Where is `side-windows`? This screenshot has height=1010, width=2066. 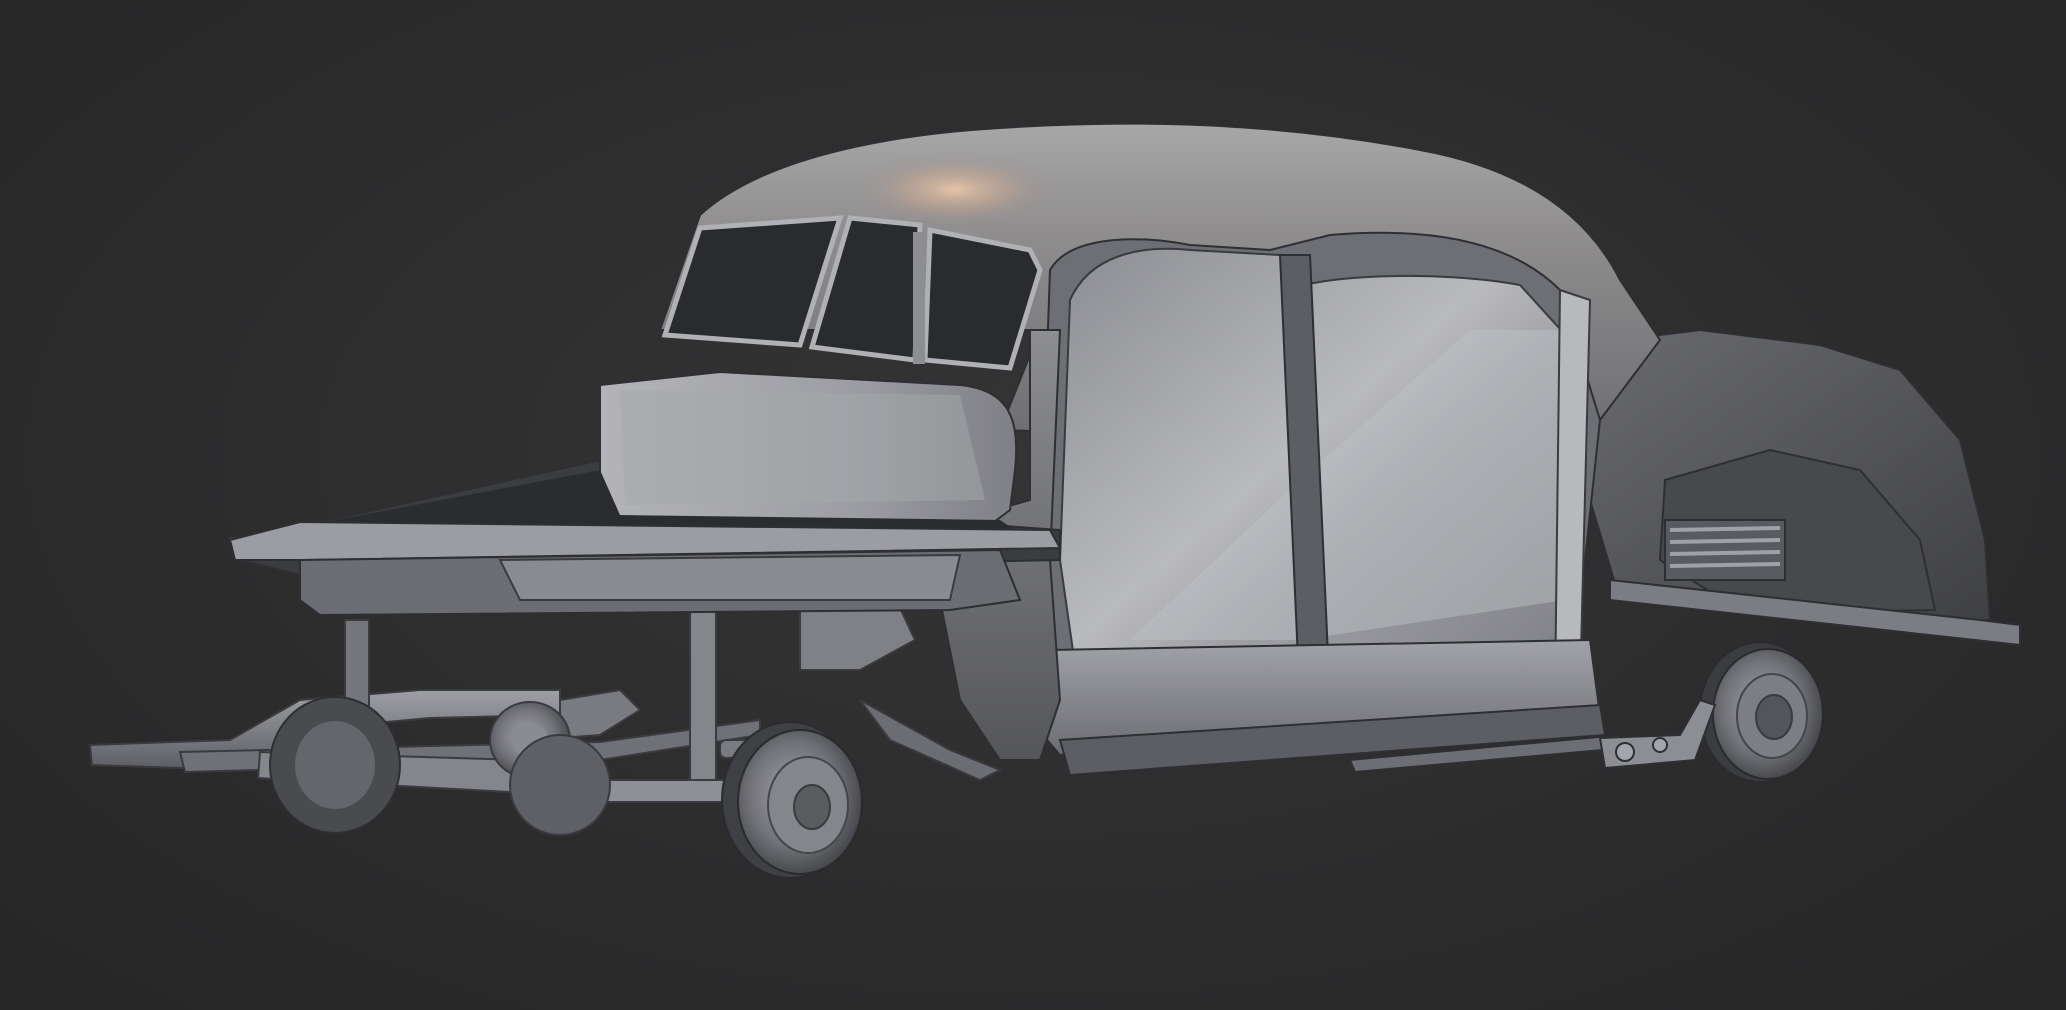 side-windows is located at coordinates (852, 293).